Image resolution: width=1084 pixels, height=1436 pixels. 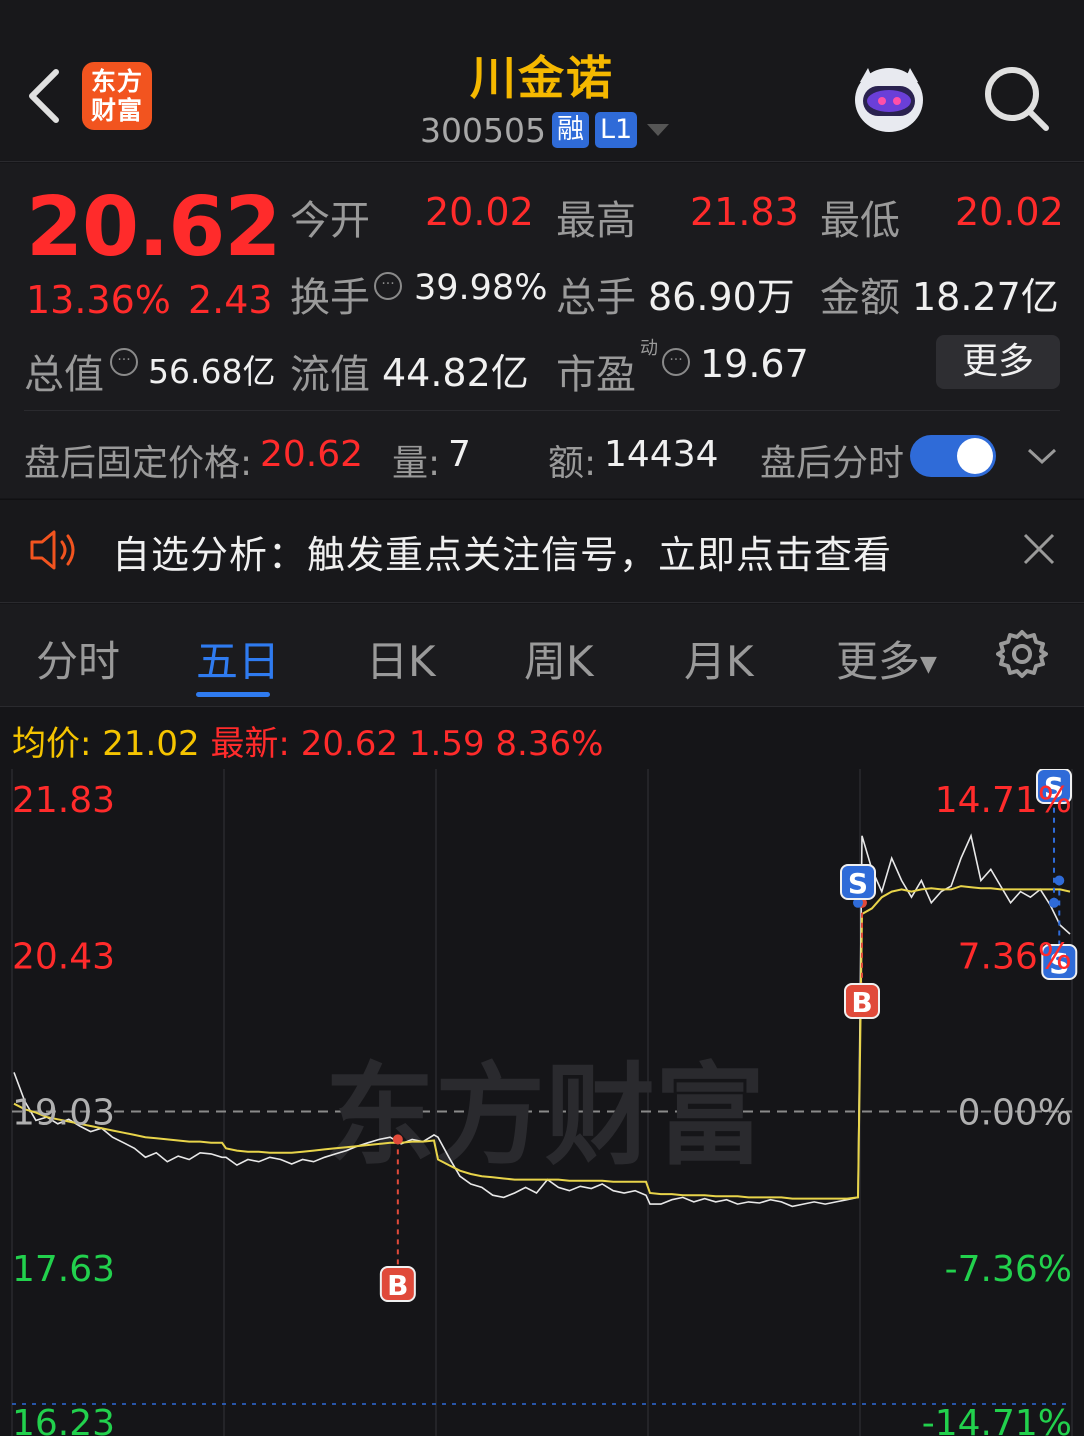 What do you see at coordinates (238, 658) in the screenshot?
I see `tab-five-day: 五日` at bounding box center [238, 658].